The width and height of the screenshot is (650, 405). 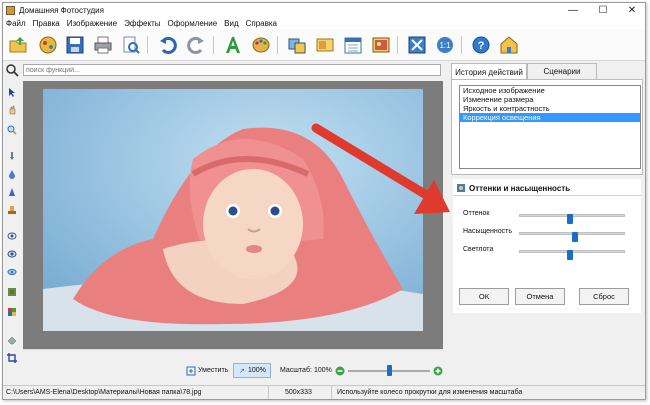 I want to click on undo-icon, so click(x=168, y=45).